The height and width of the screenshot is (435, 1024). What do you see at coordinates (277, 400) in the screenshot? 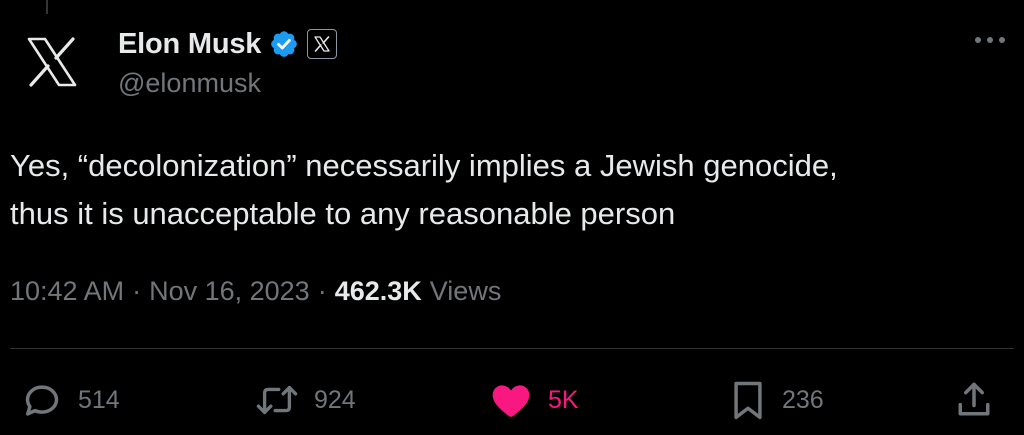
I see `retweet-icon` at bounding box center [277, 400].